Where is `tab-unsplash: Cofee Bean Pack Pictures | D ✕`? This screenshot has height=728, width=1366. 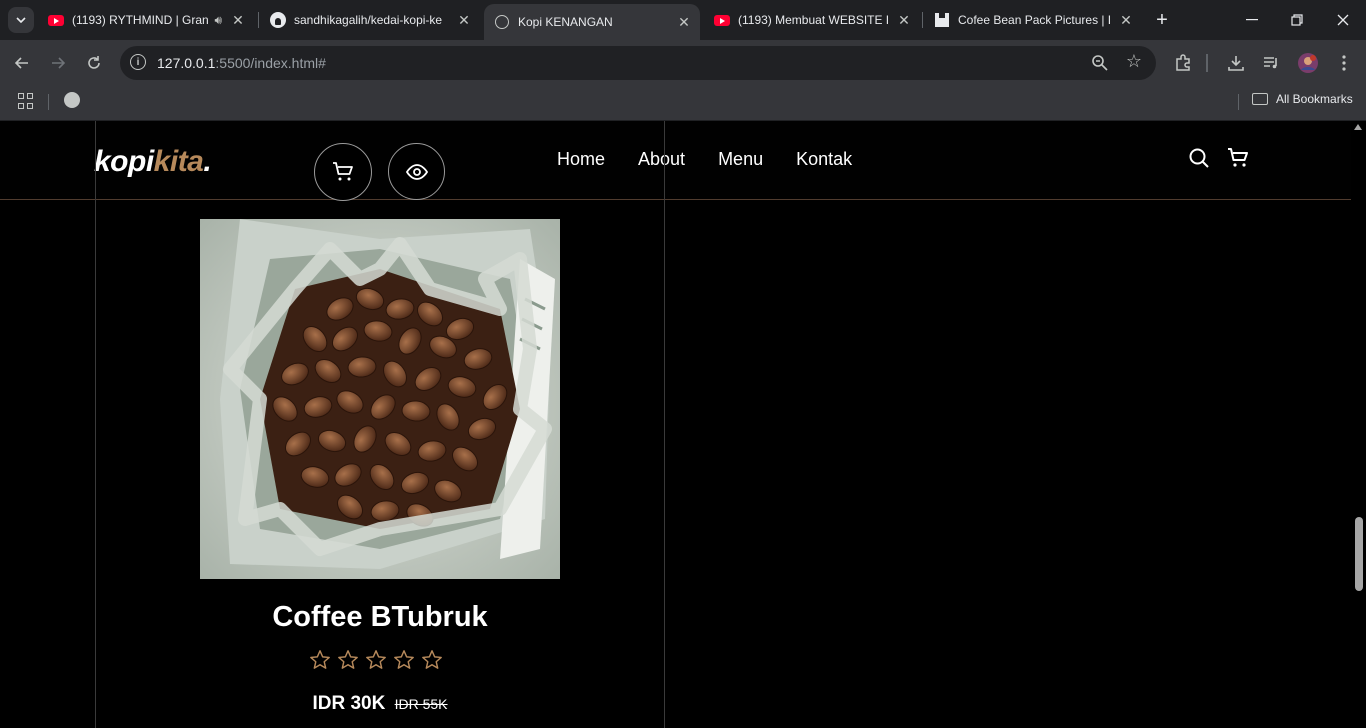 tab-unsplash: Cofee Bean Pack Pictures | D ✕ is located at coordinates (1033, 20).